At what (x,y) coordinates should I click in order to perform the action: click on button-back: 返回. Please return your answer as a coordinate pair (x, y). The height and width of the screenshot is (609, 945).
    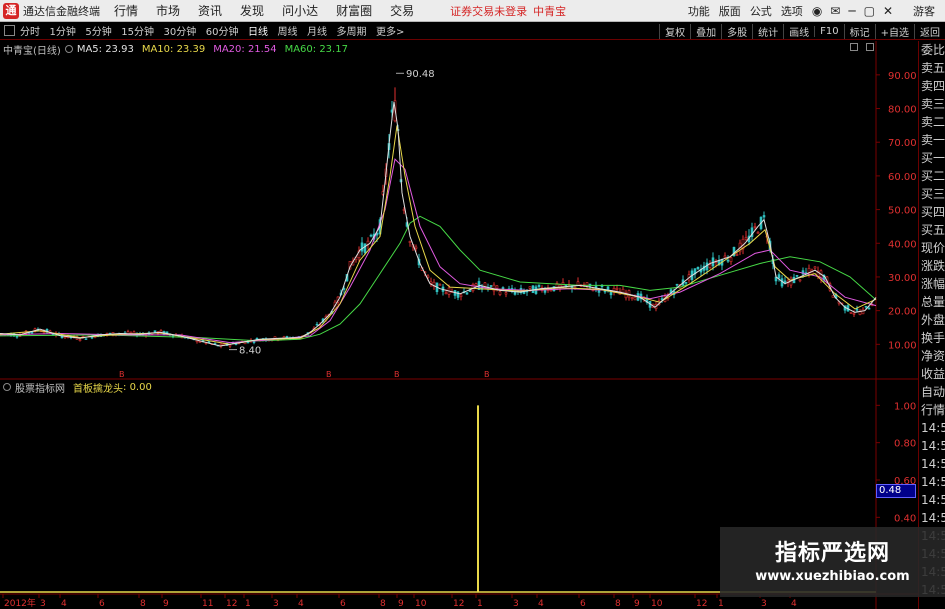
    Looking at the image, I should click on (929, 31).